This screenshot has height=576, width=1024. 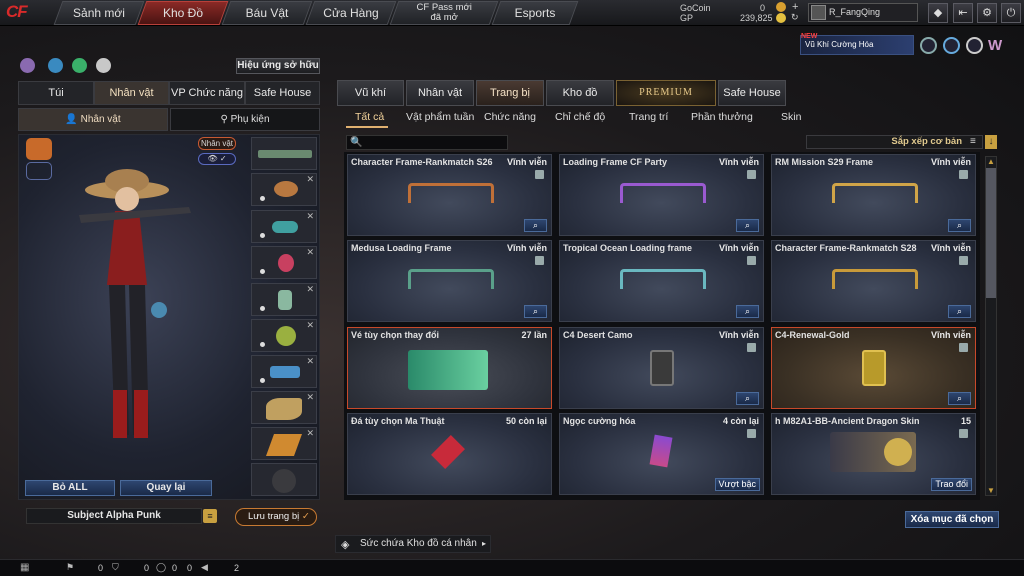 I want to click on visibility-toggle: 👁 ✓, so click(x=217, y=159).